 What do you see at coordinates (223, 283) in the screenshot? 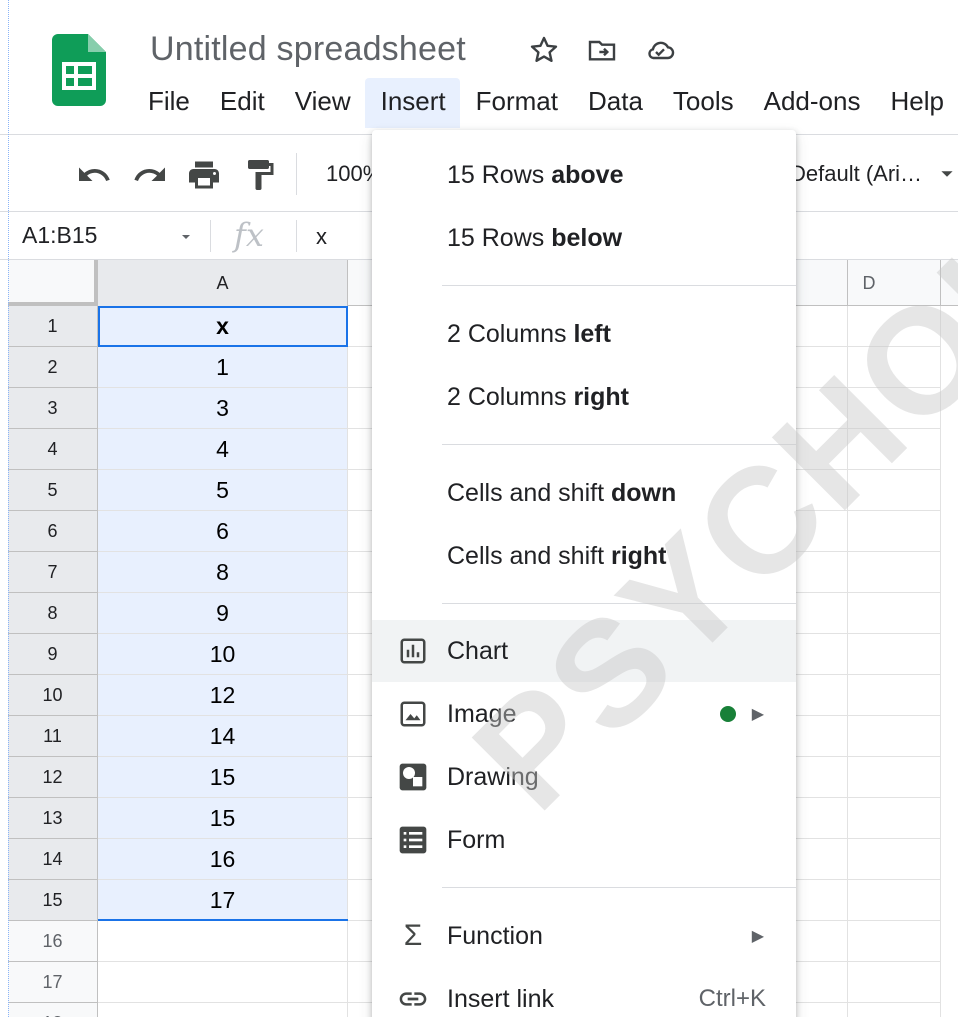
I see `column-header-a: A` at bounding box center [223, 283].